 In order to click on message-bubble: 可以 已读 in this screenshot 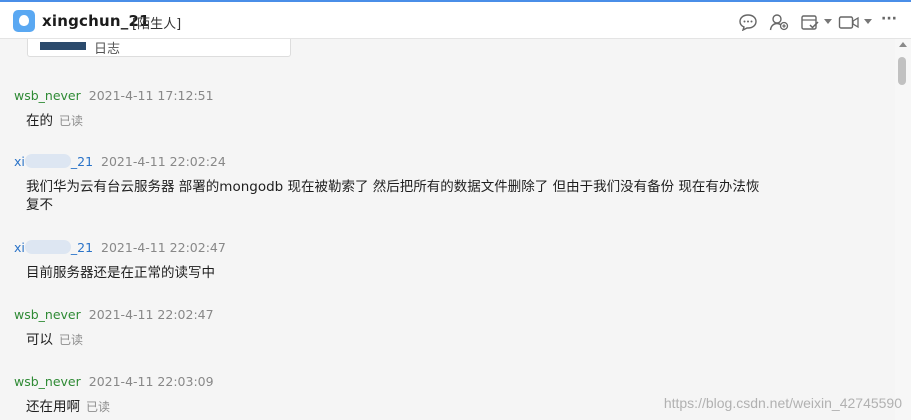, I will do `click(54, 340)`.